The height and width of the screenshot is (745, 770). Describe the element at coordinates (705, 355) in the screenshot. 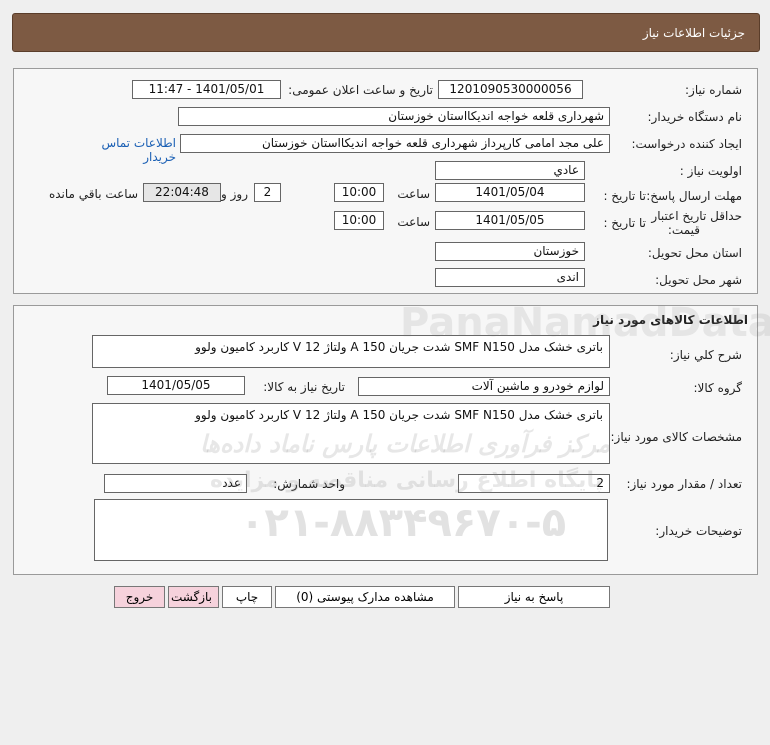

I see `general-desc-label: شرح کلي نیاز:` at that location.